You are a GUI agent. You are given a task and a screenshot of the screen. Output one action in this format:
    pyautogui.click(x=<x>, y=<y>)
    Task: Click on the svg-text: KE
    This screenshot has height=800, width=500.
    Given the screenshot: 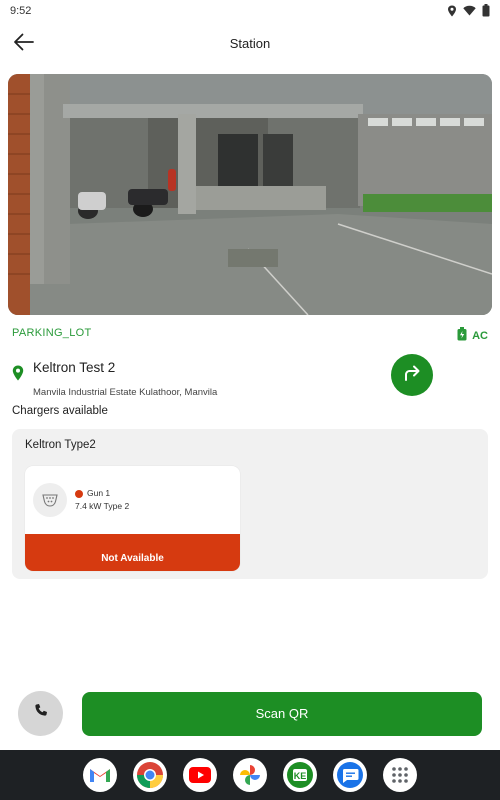 What is the action you would take?
    pyautogui.click(x=300, y=776)
    